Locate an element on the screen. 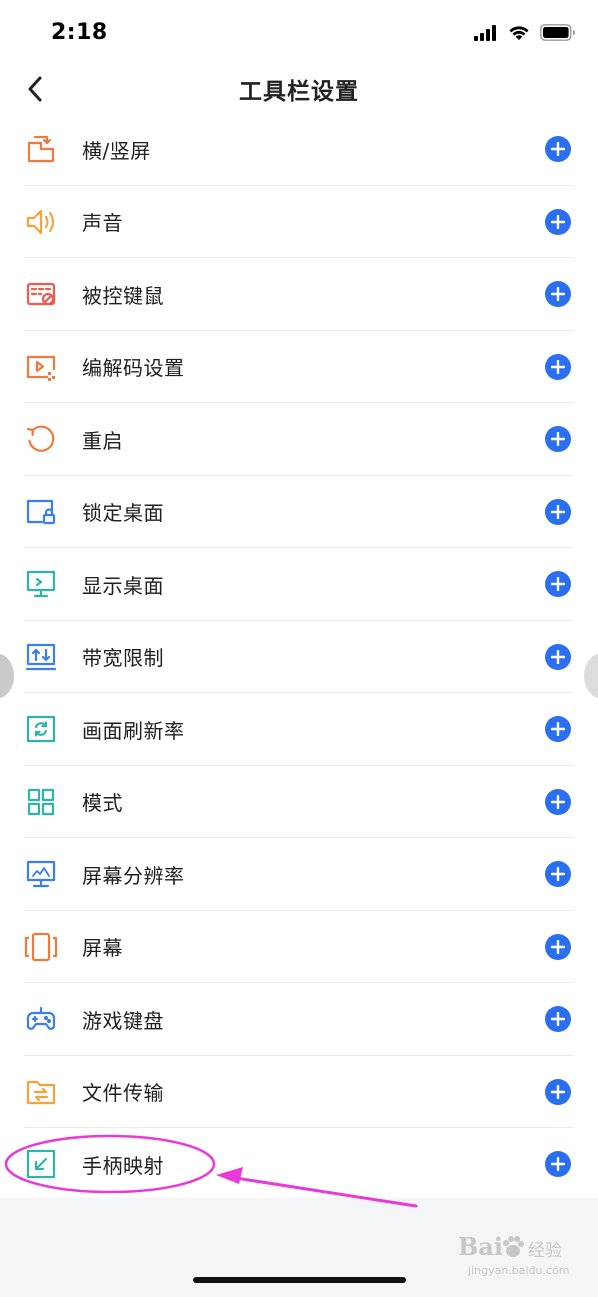 This screenshot has height=1297, width=598. folder-transfer-icon is located at coordinates (41, 1092).